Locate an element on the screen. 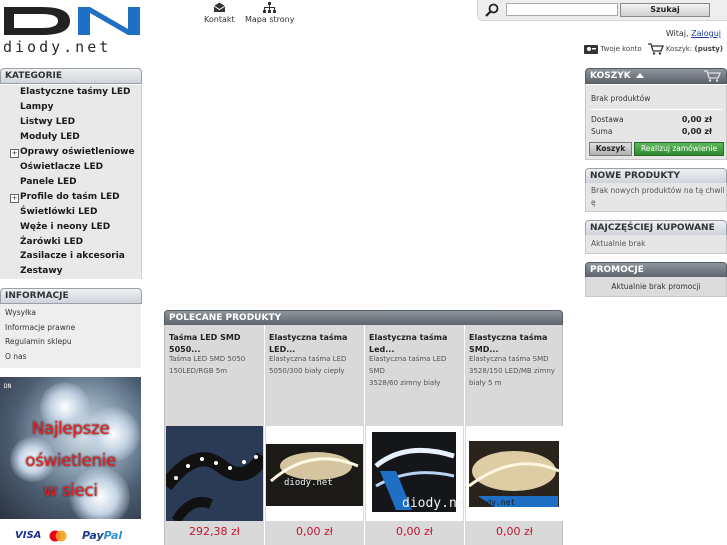 The height and width of the screenshot is (545, 727). paypal-logo-a: Pay is located at coordinates (93, 535).